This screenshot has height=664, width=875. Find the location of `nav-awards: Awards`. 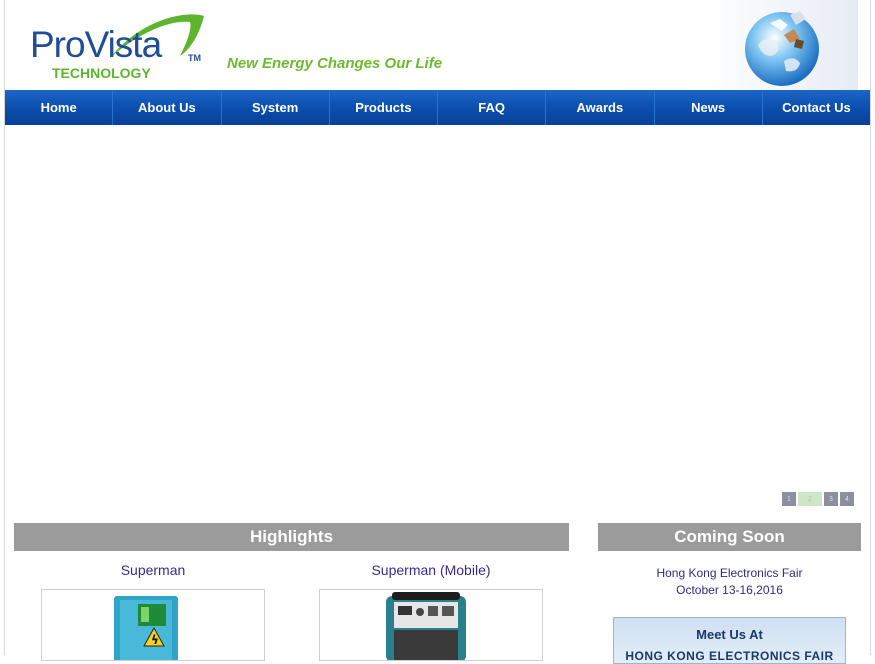

nav-awards: Awards is located at coordinates (600, 107).